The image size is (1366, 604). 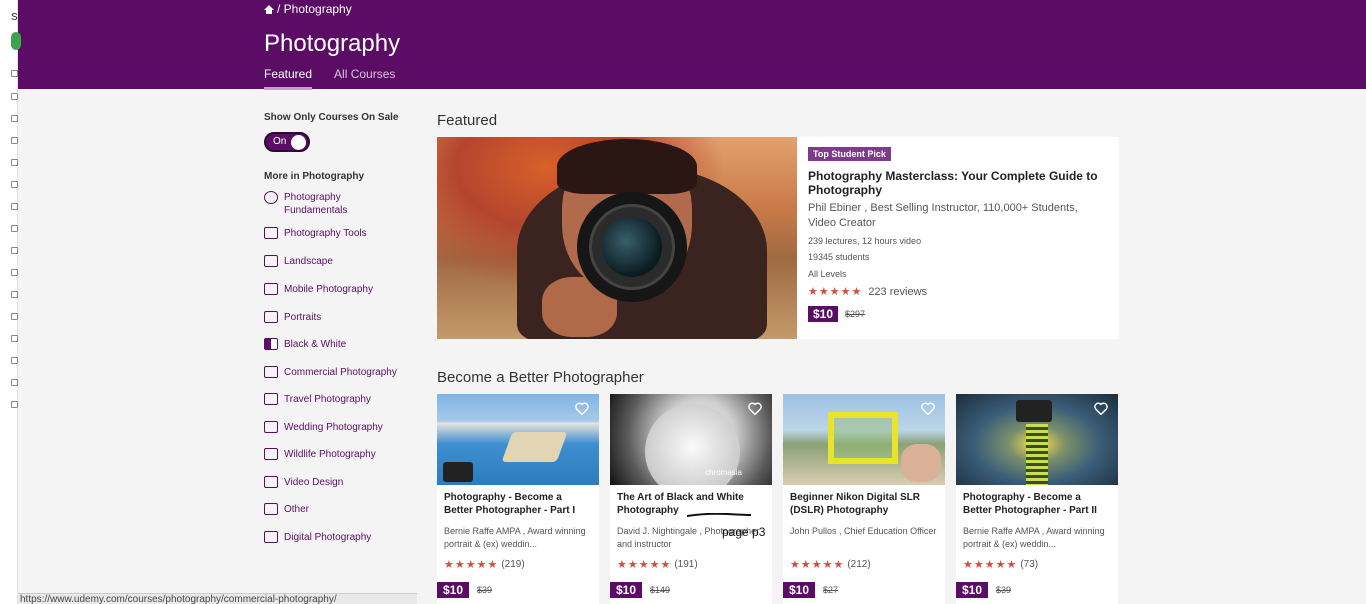 What do you see at coordinates (859, 564) in the screenshot?
I see `review-count: (212)` at bounding box center [859, 564].